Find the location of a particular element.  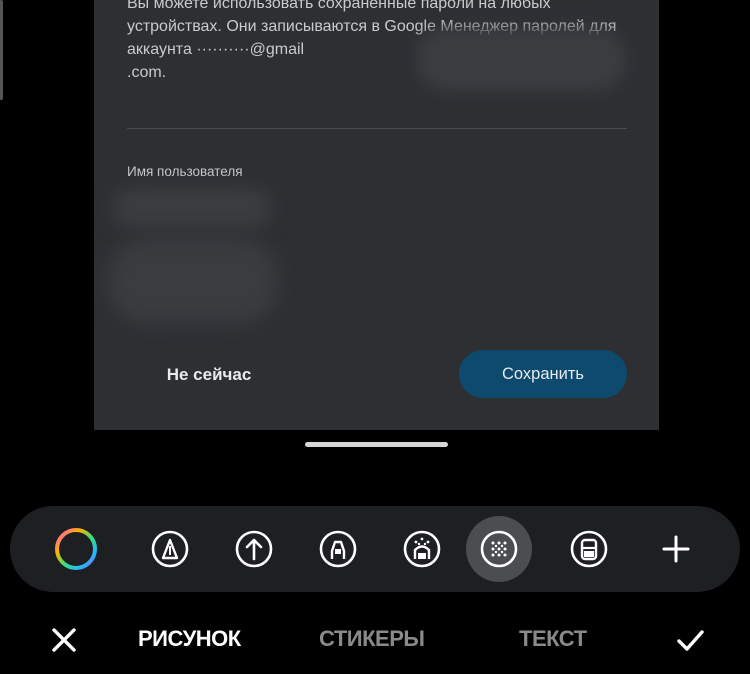

not-now-button: Не сейчас is located at coordinates (209, 375).